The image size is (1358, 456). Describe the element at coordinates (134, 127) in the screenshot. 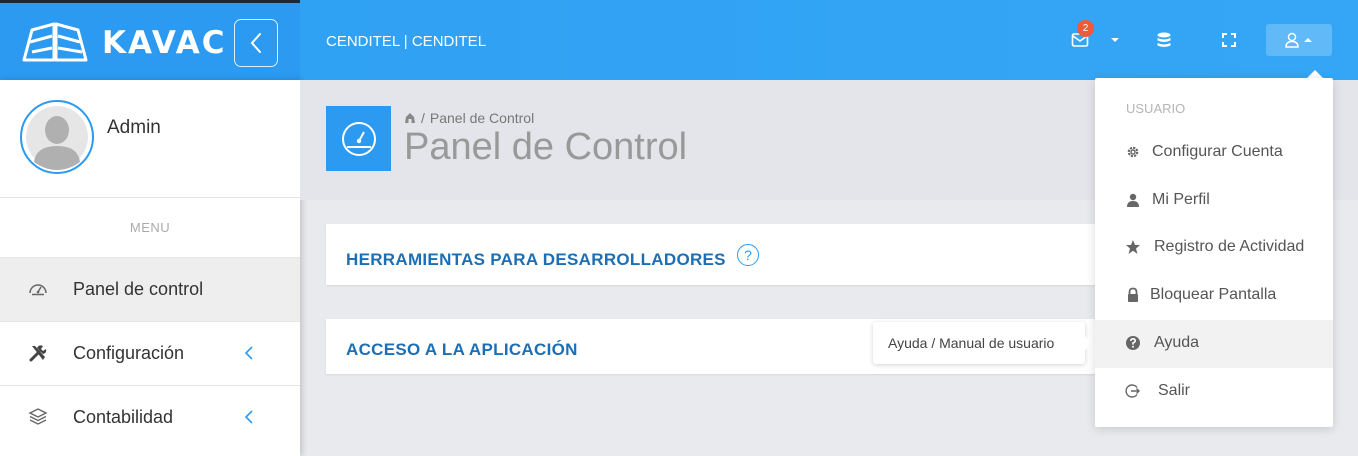

I see `user-name: Admin` at that location.